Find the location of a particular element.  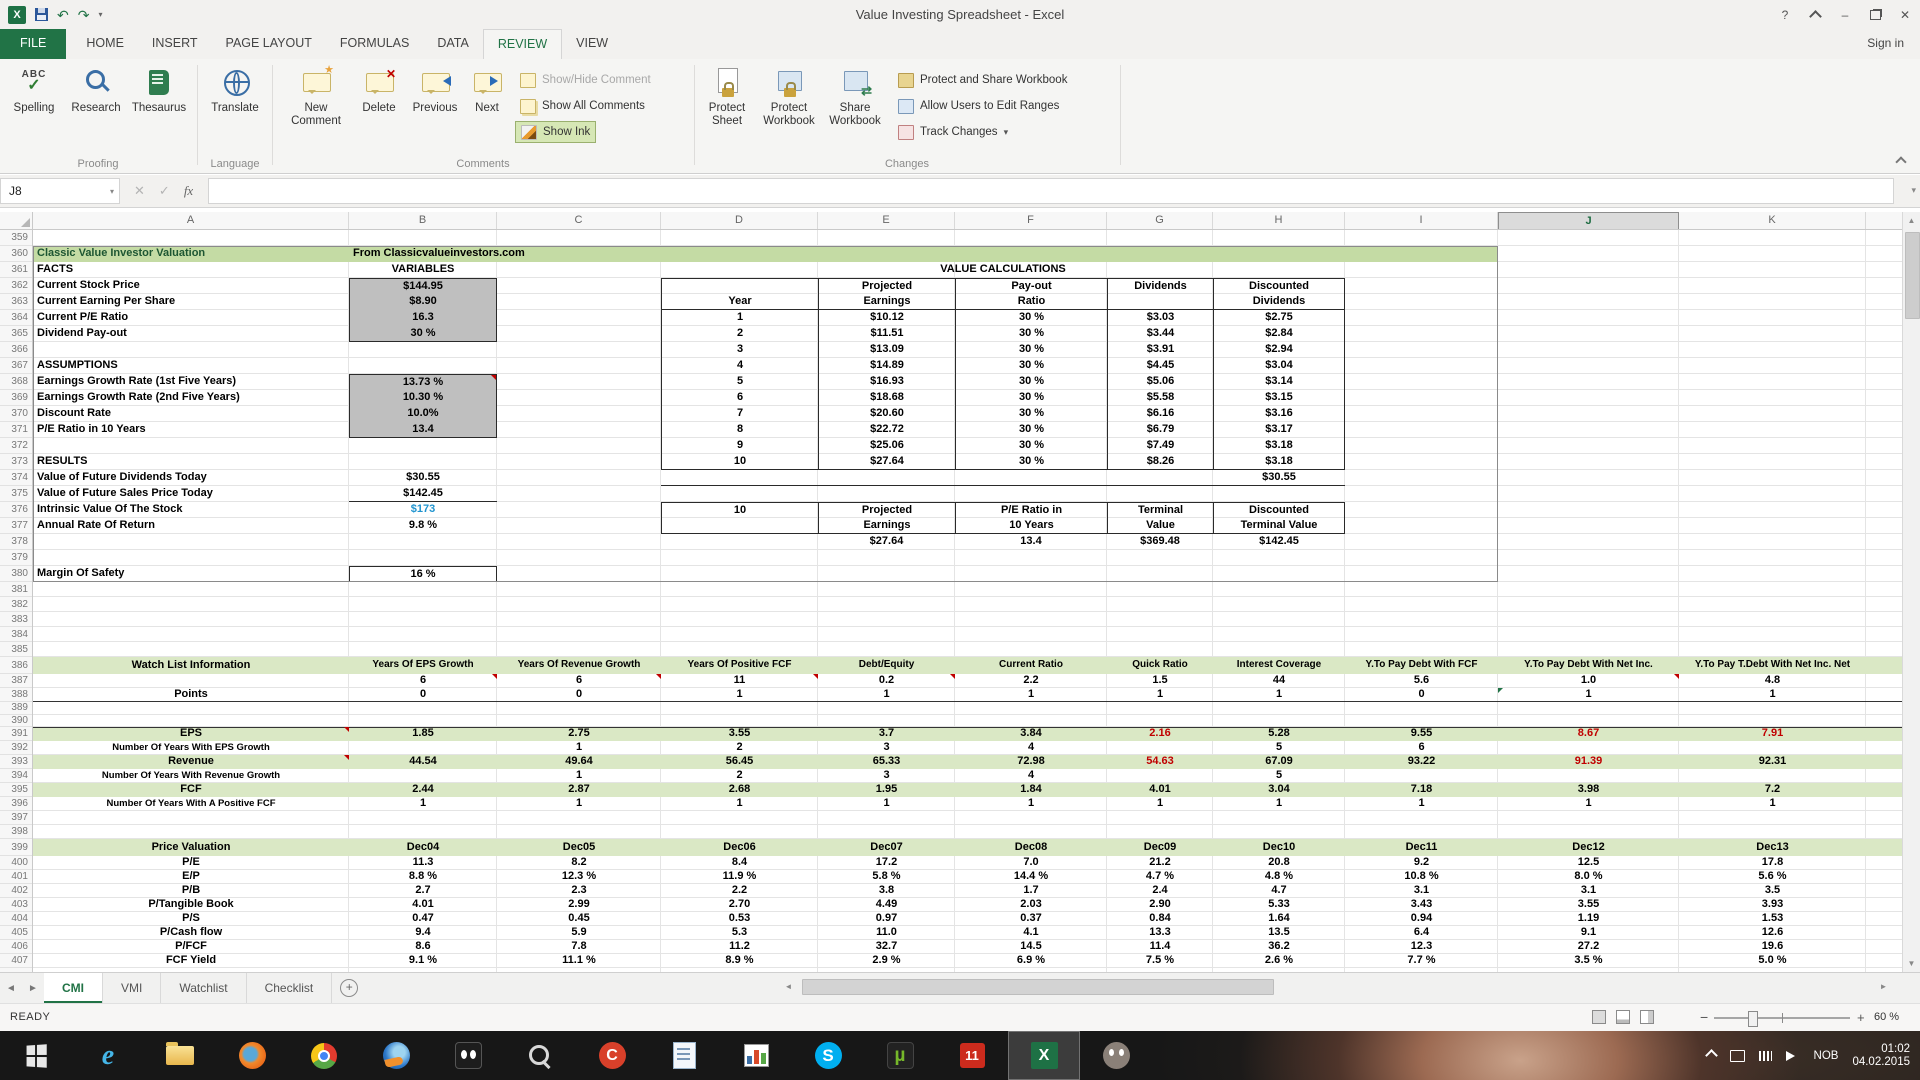

cell-C395: 2.87 is located at coordinates (579, 790).